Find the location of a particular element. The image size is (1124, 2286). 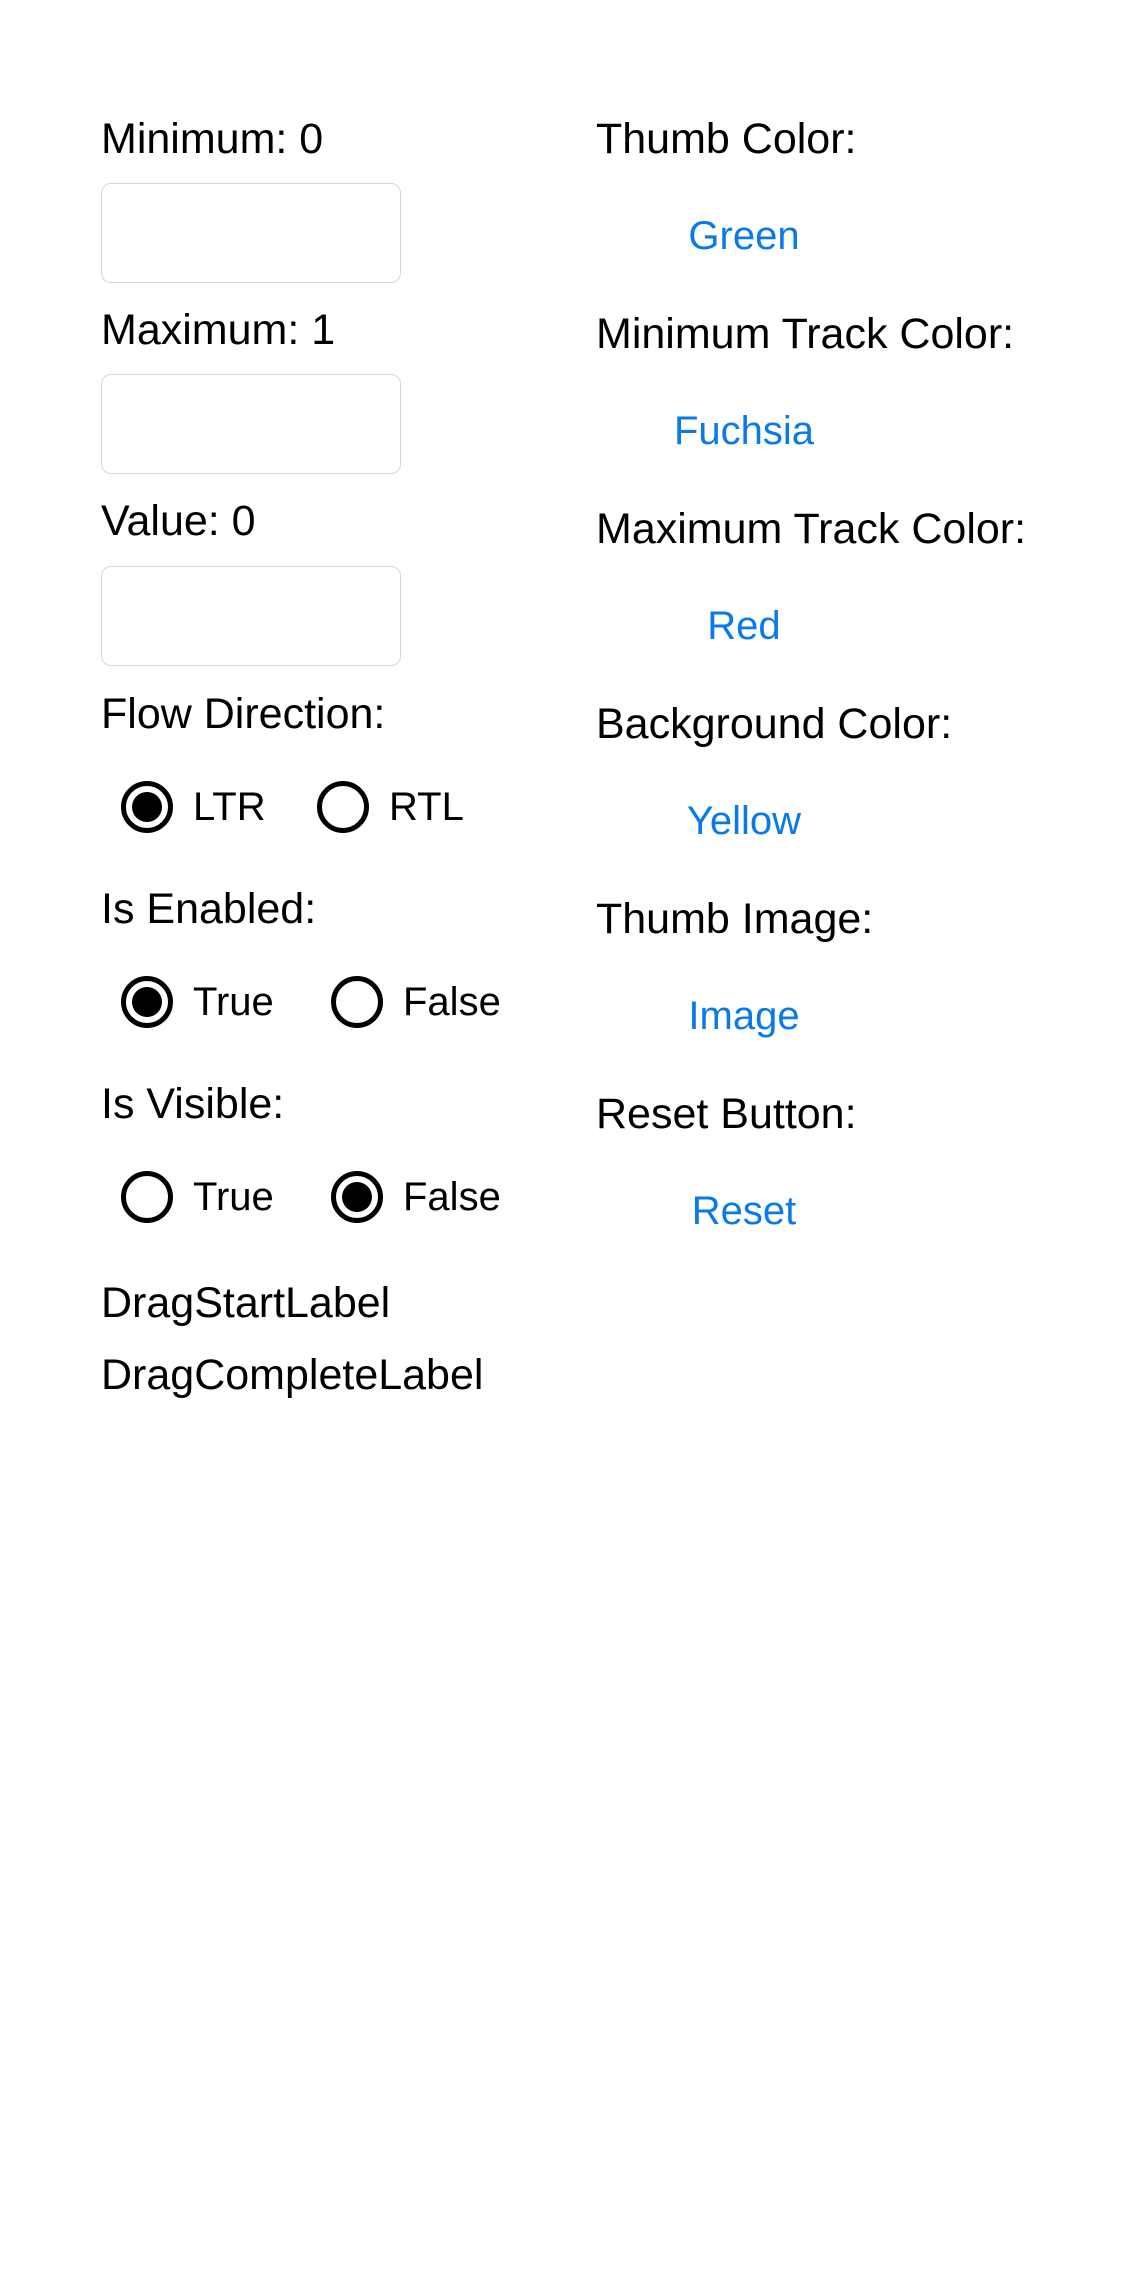

minimum-track-color-button: Fuchsia is located at coordinates (744, 431).